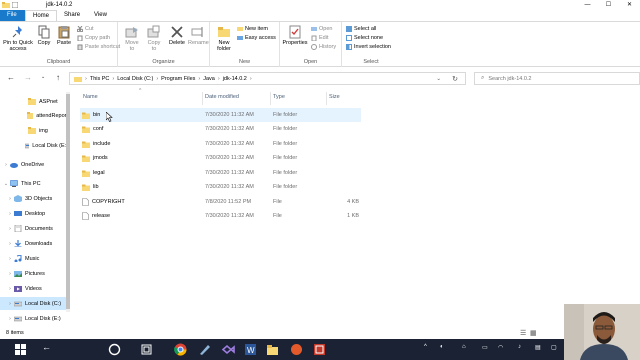 This screenshot has height=360, width=640. Describe the element at coordinates (100, 15) in the screenshot. I see `tab-view: View` at that location.